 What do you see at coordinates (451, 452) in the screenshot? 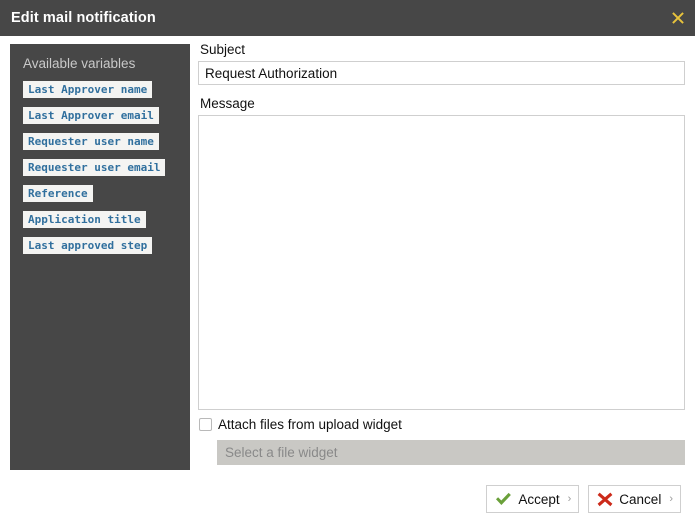
I see `file-widget-select: Select a file widget` at bounding box center [451, 452].